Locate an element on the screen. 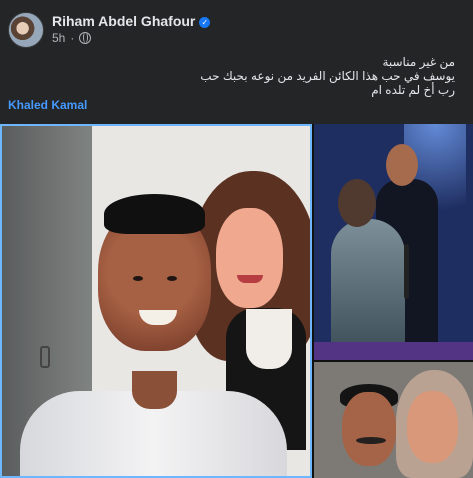 This screenshot has height=478, width=473. woman-face is located at coordinates (249, 258).